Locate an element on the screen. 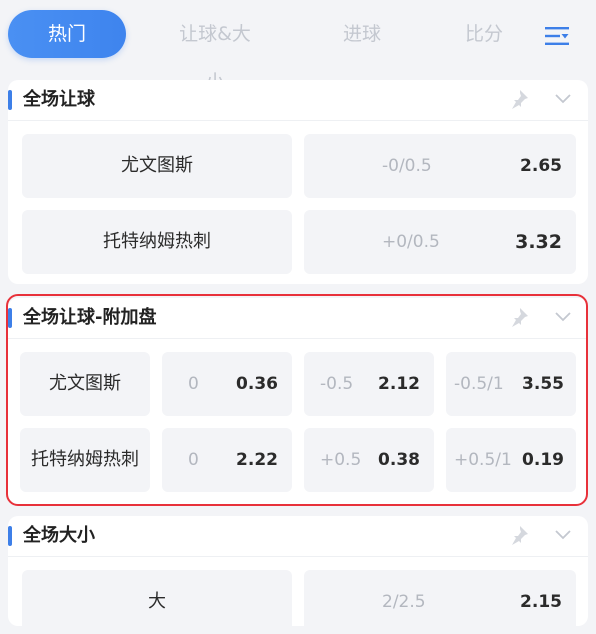  handicap-line: -0/0.5 is located at coordinates (407, 166).